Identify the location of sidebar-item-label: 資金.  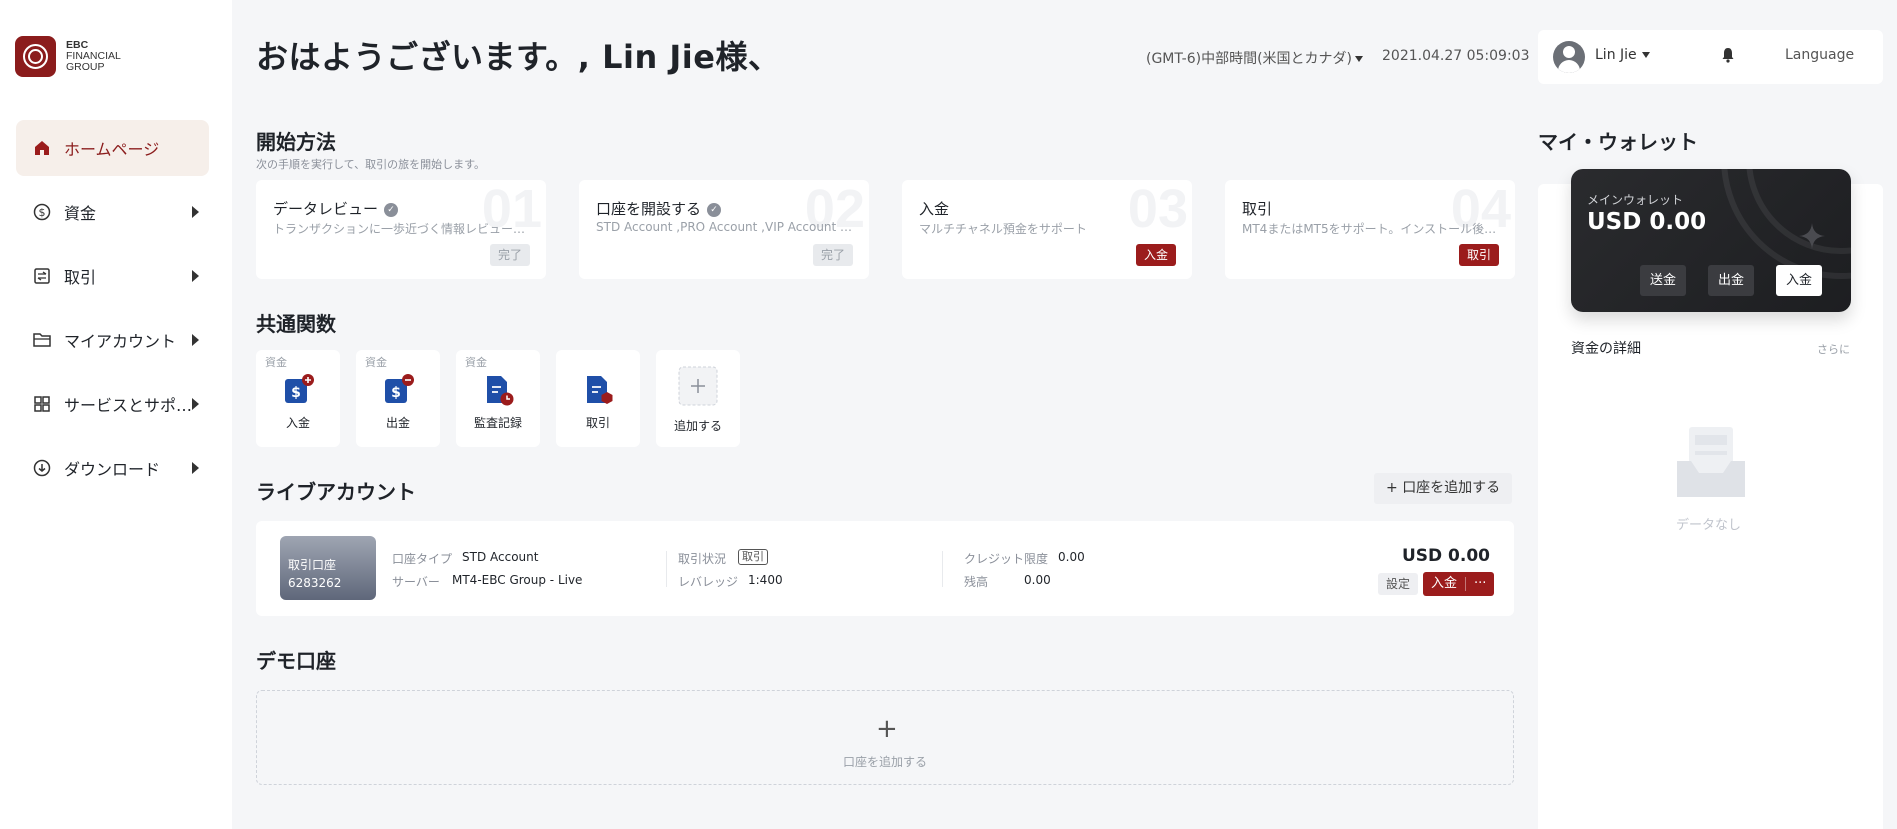
(80, 213).